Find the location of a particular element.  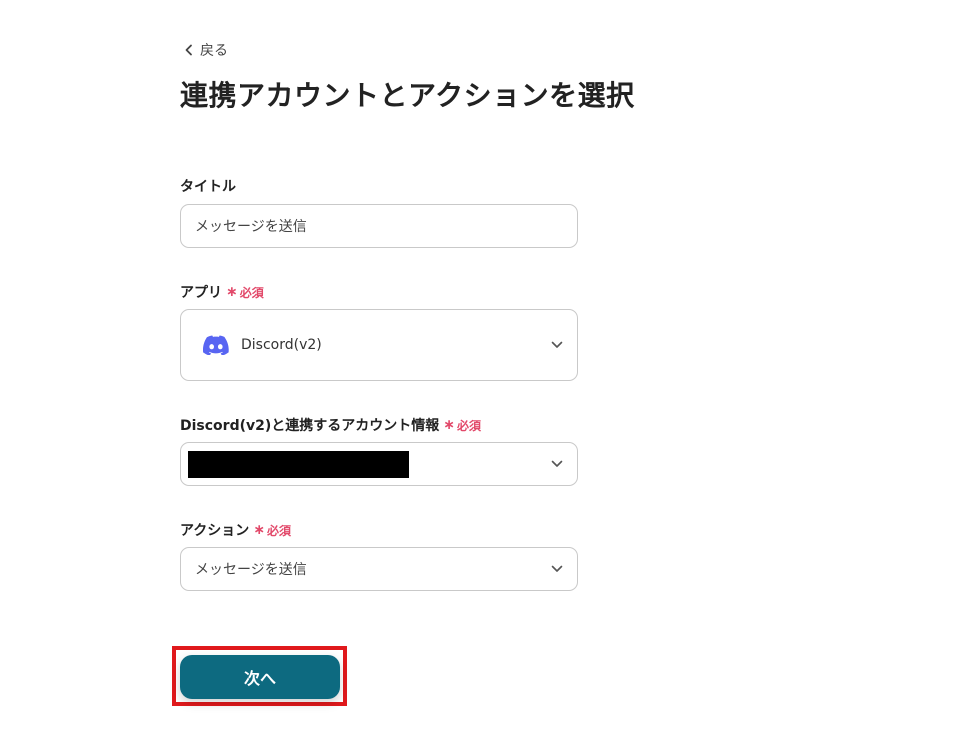

app-select-value: Discord(v2) is located at coordinates (281, 345).